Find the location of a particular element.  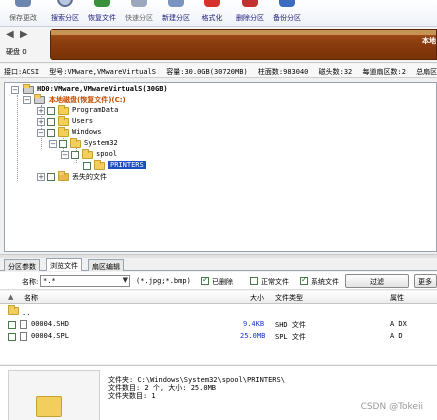

file-icon is located at coordinates (23, 324).